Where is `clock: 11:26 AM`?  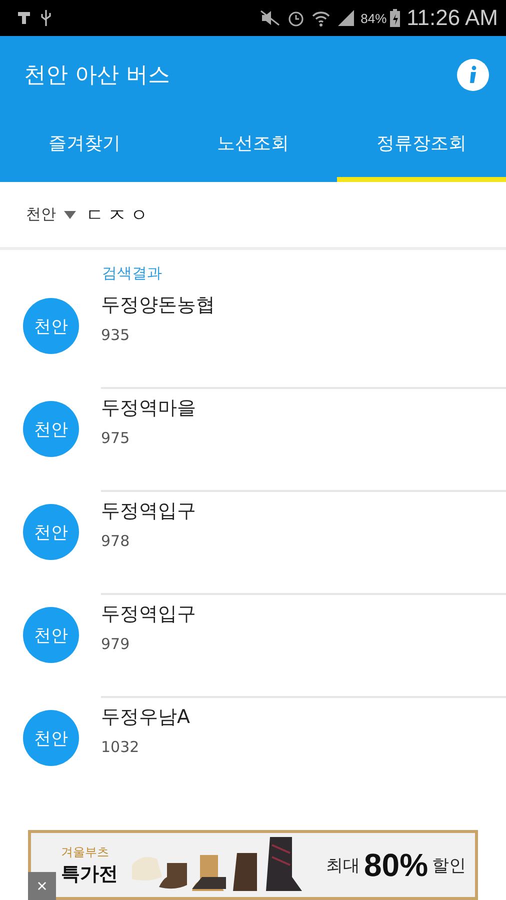 clock: 11:26 AM is located at coordinates (452, 18).